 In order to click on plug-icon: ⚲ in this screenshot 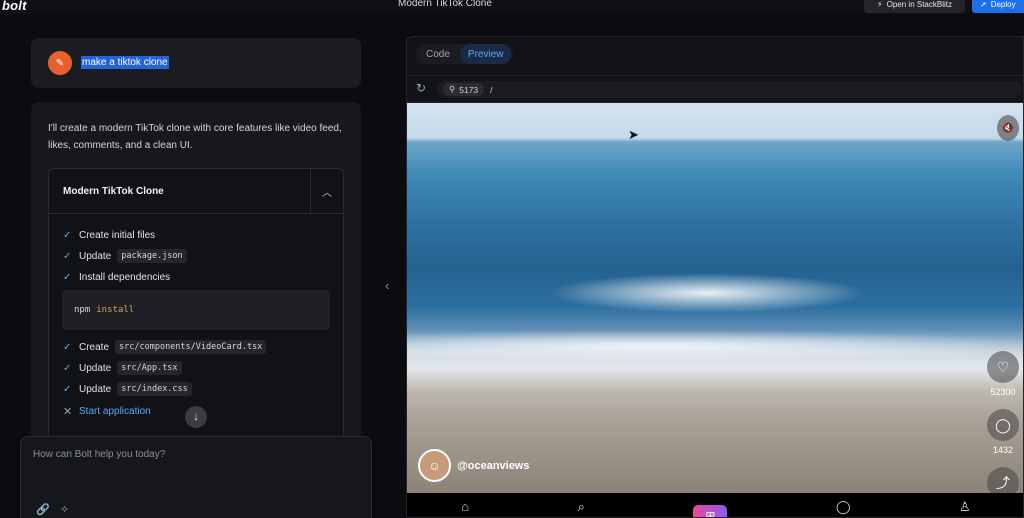, I will do `click(452, 89)`.